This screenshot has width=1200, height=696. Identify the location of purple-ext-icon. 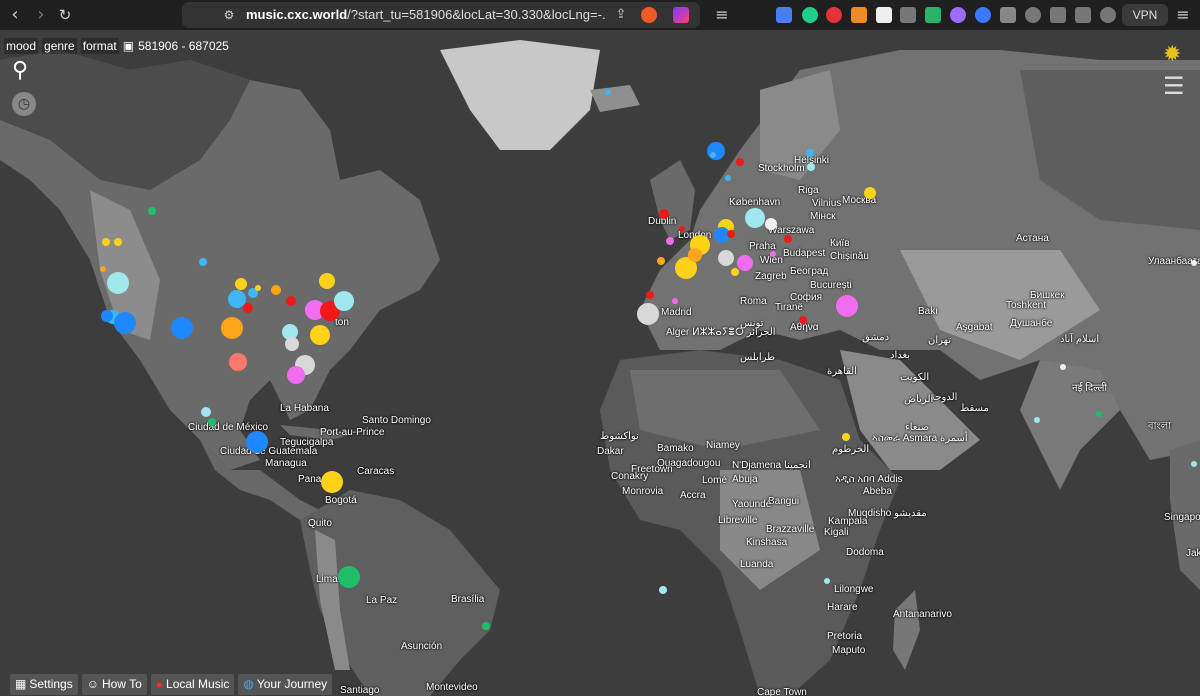
(958, 15).